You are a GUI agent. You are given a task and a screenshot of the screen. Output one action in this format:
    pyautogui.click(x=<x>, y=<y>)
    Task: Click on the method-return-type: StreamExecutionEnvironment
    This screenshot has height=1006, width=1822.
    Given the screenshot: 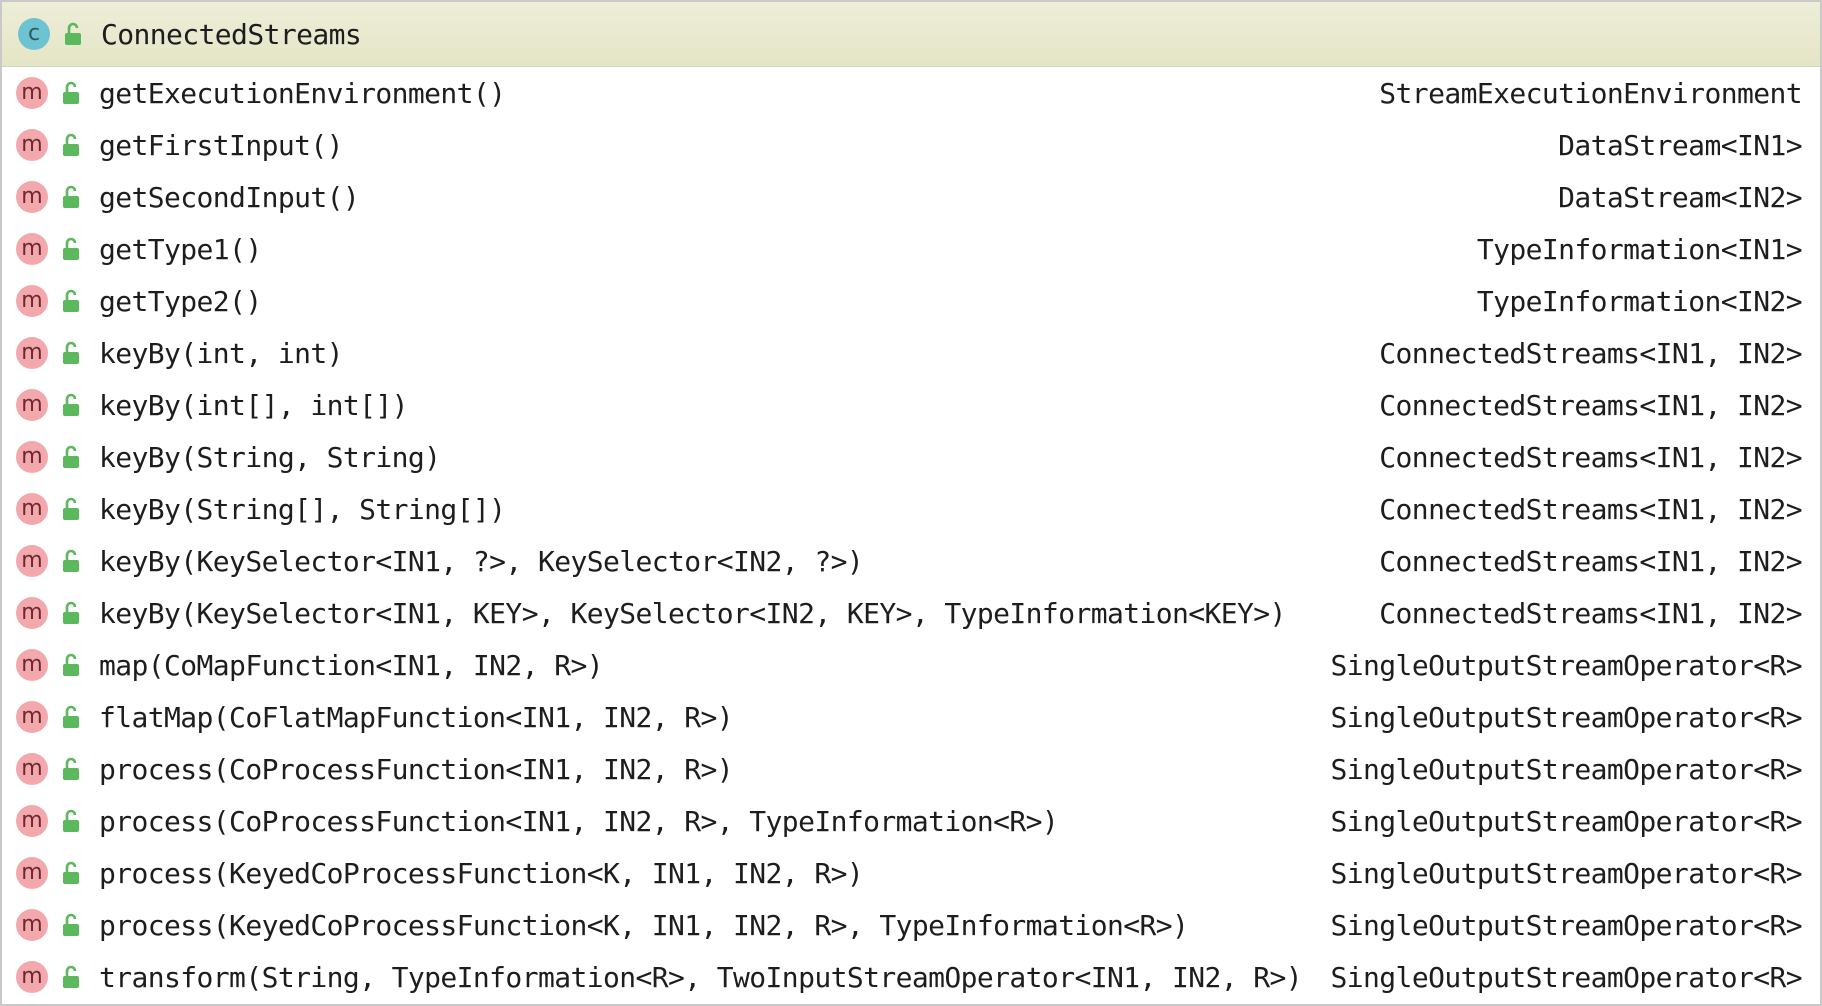 What is the action you would take?
    pyautogui.click(x=1590, y=93)
    